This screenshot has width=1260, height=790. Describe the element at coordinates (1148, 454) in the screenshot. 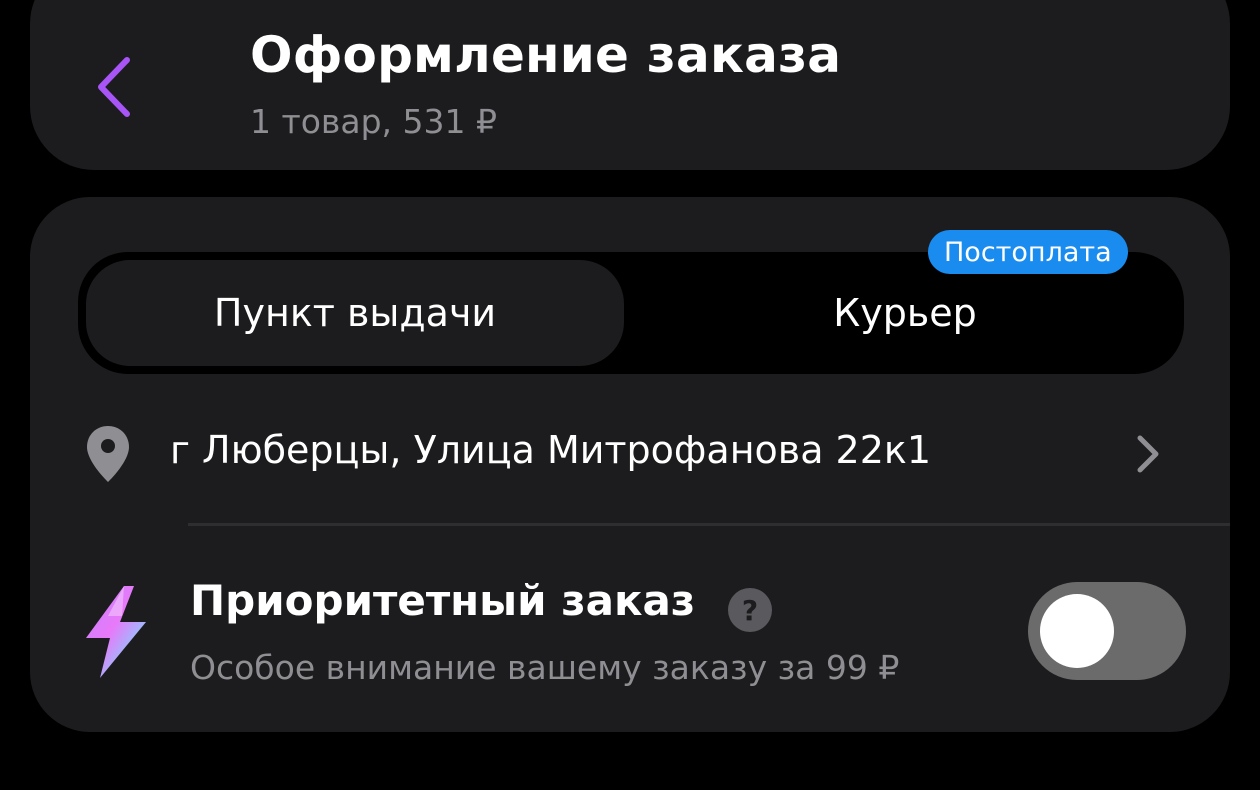

I see `chevron-right-icon` at that location.